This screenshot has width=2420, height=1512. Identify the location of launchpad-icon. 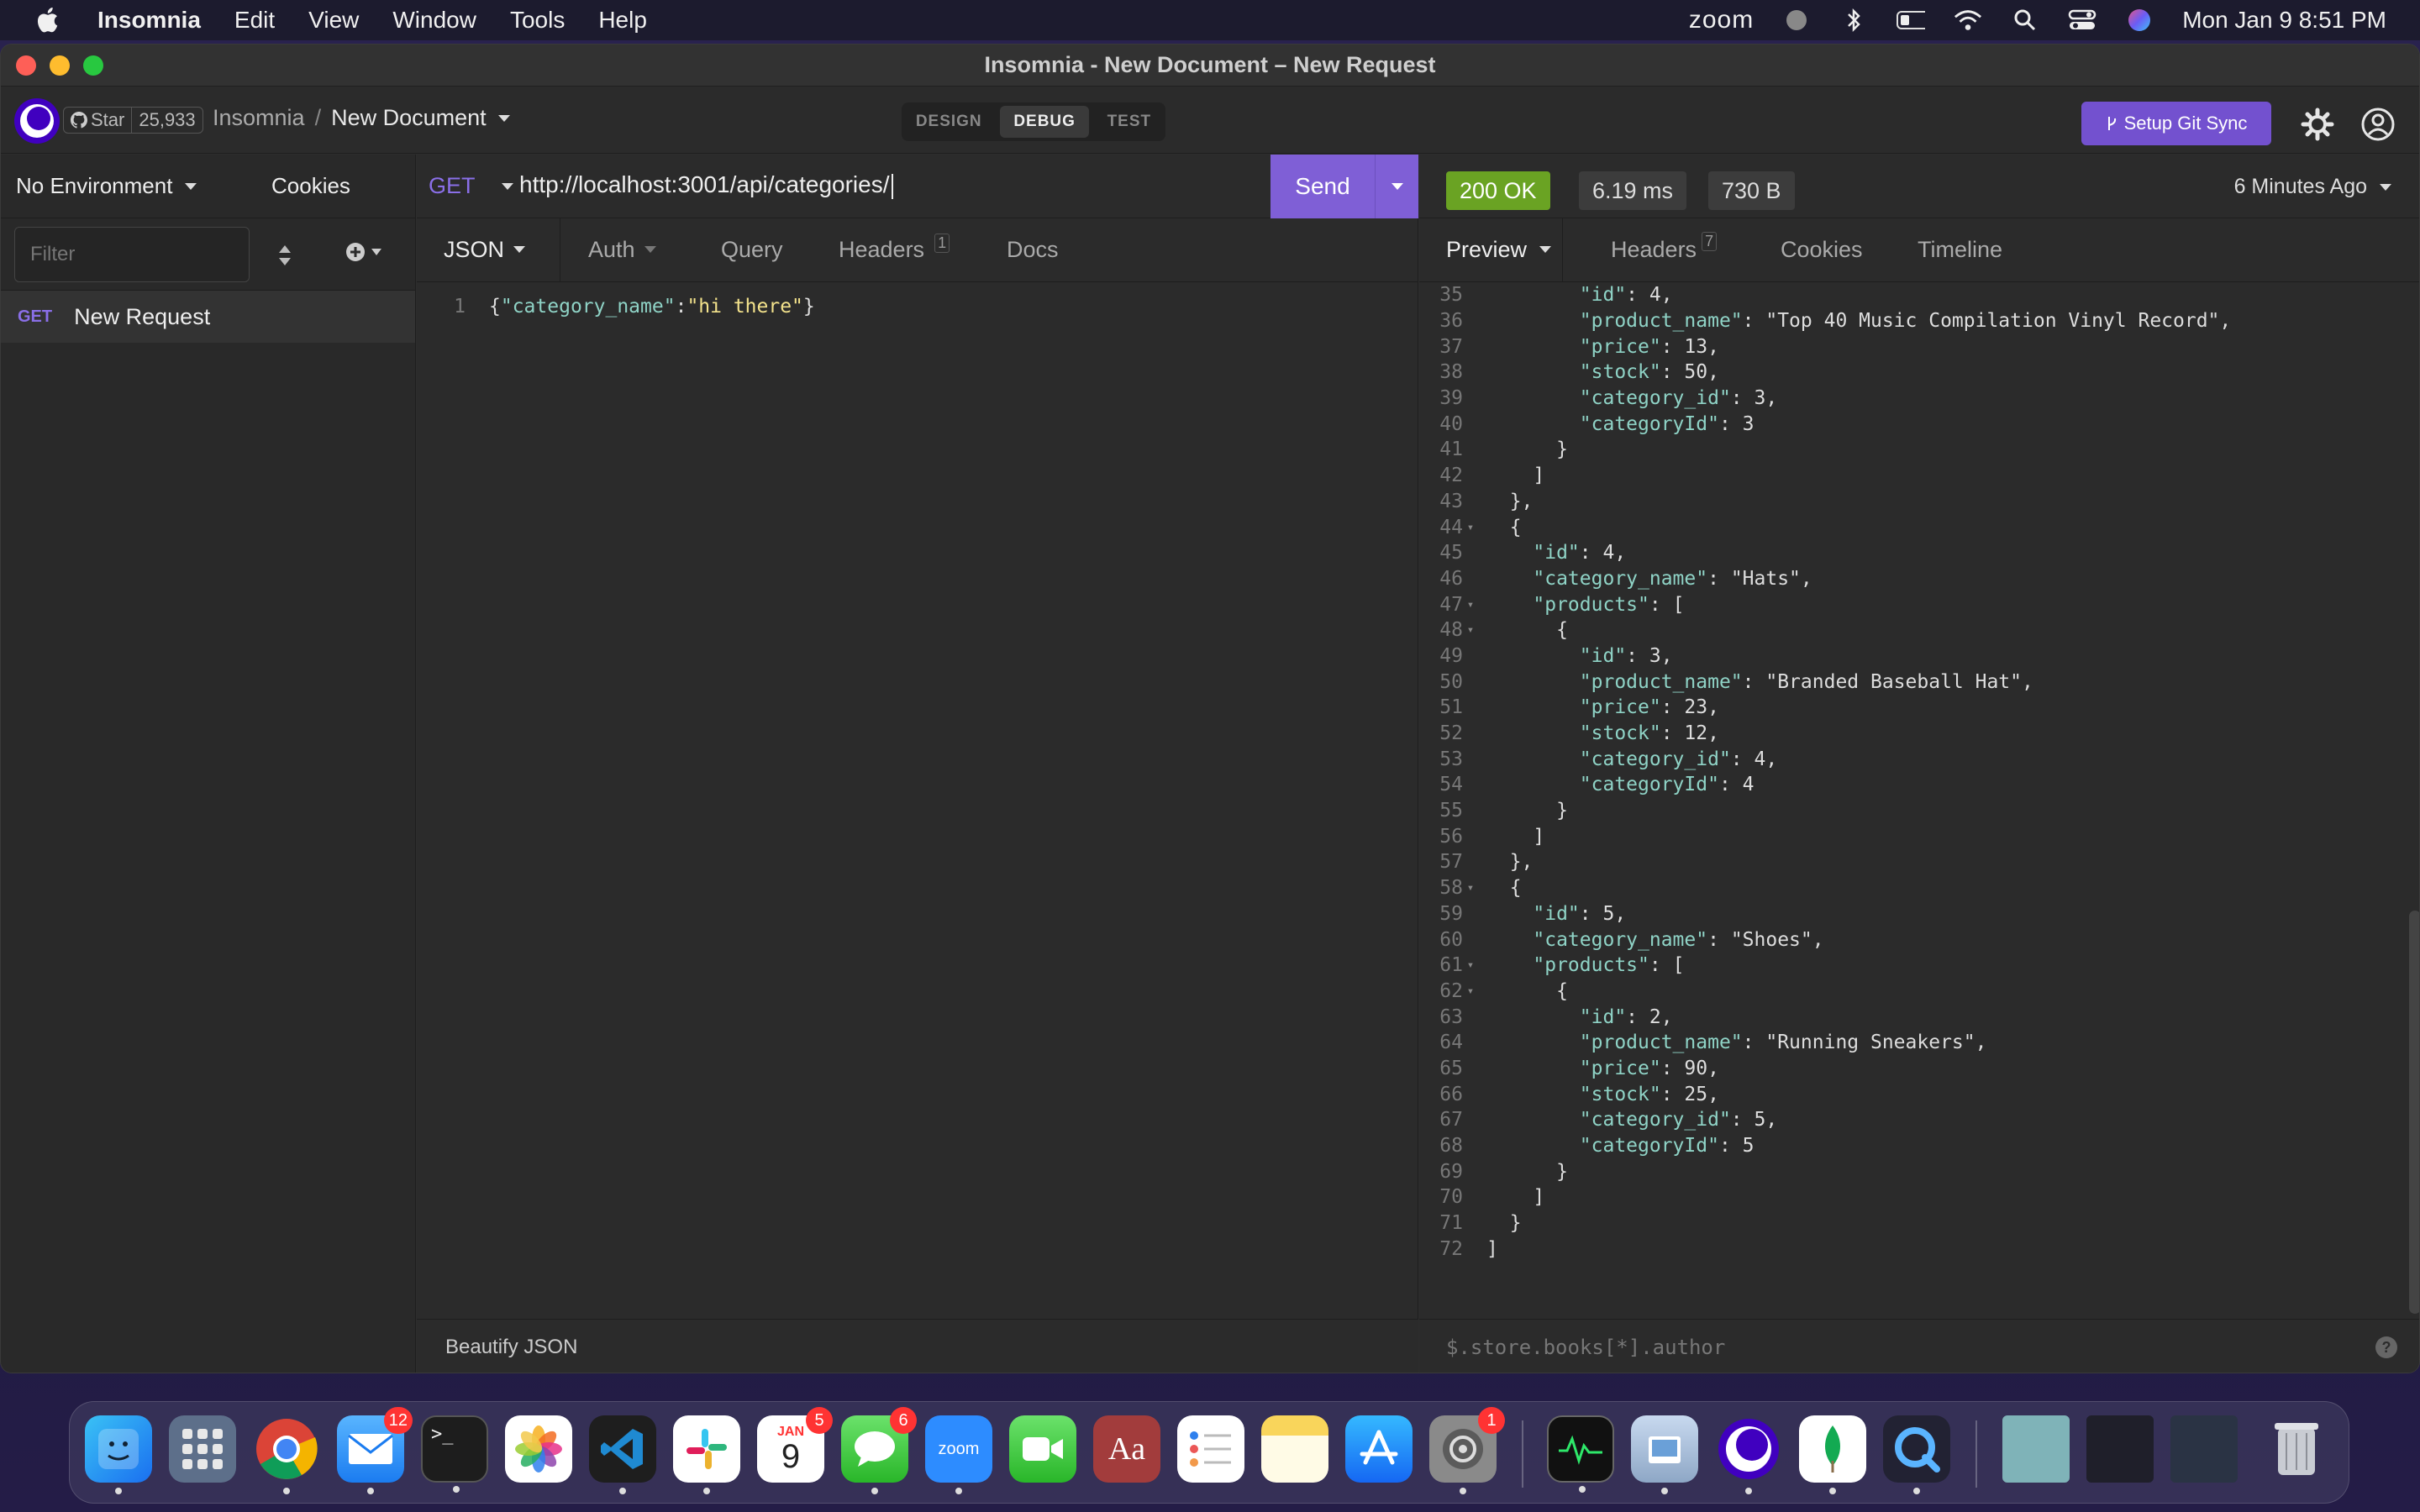
(202, 1449).